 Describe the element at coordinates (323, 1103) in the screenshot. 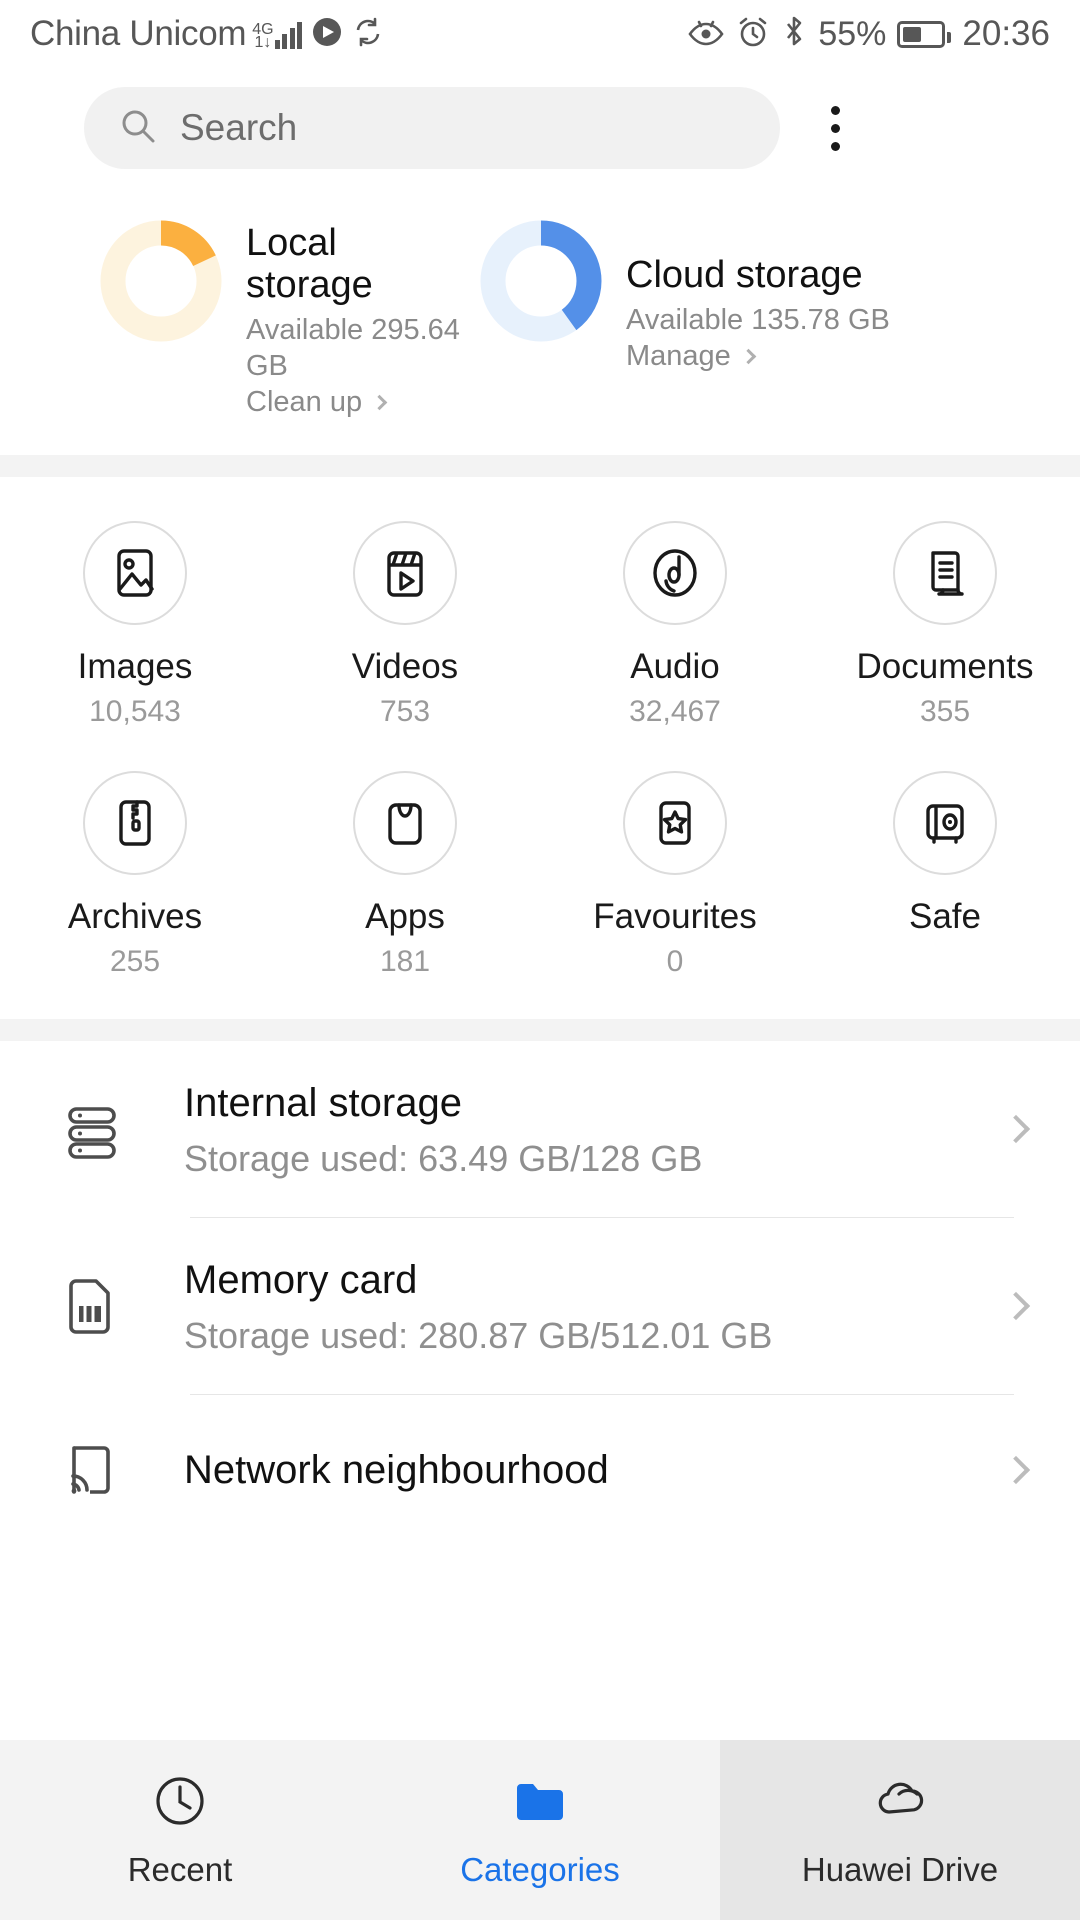

I see `list-item-title: Internal storage` at that location.